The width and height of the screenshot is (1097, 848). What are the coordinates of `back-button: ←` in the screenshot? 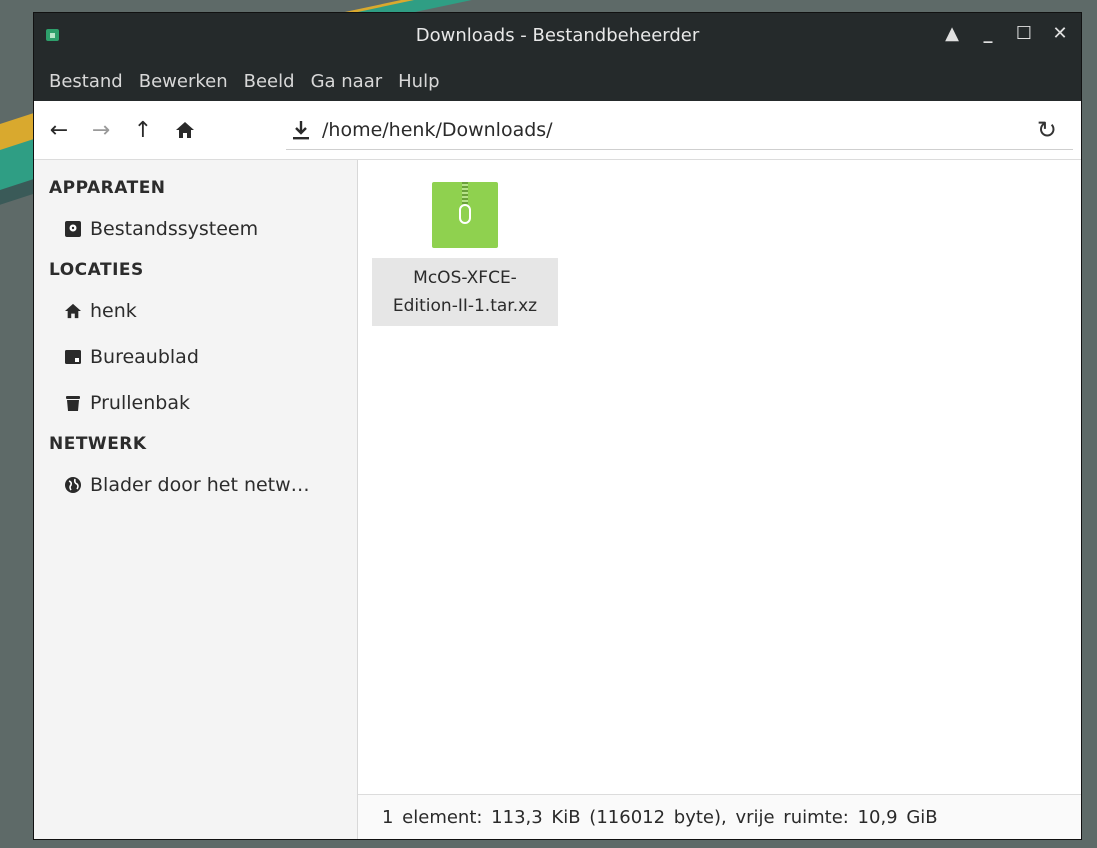 It's located at (59, 130).